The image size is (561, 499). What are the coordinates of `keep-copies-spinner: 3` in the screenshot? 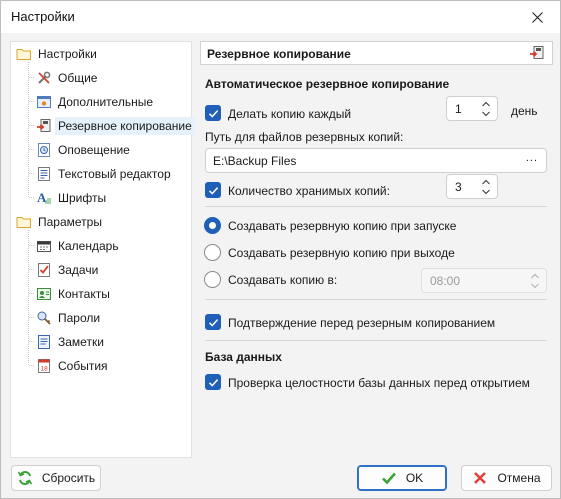 It's located at (472, 186).